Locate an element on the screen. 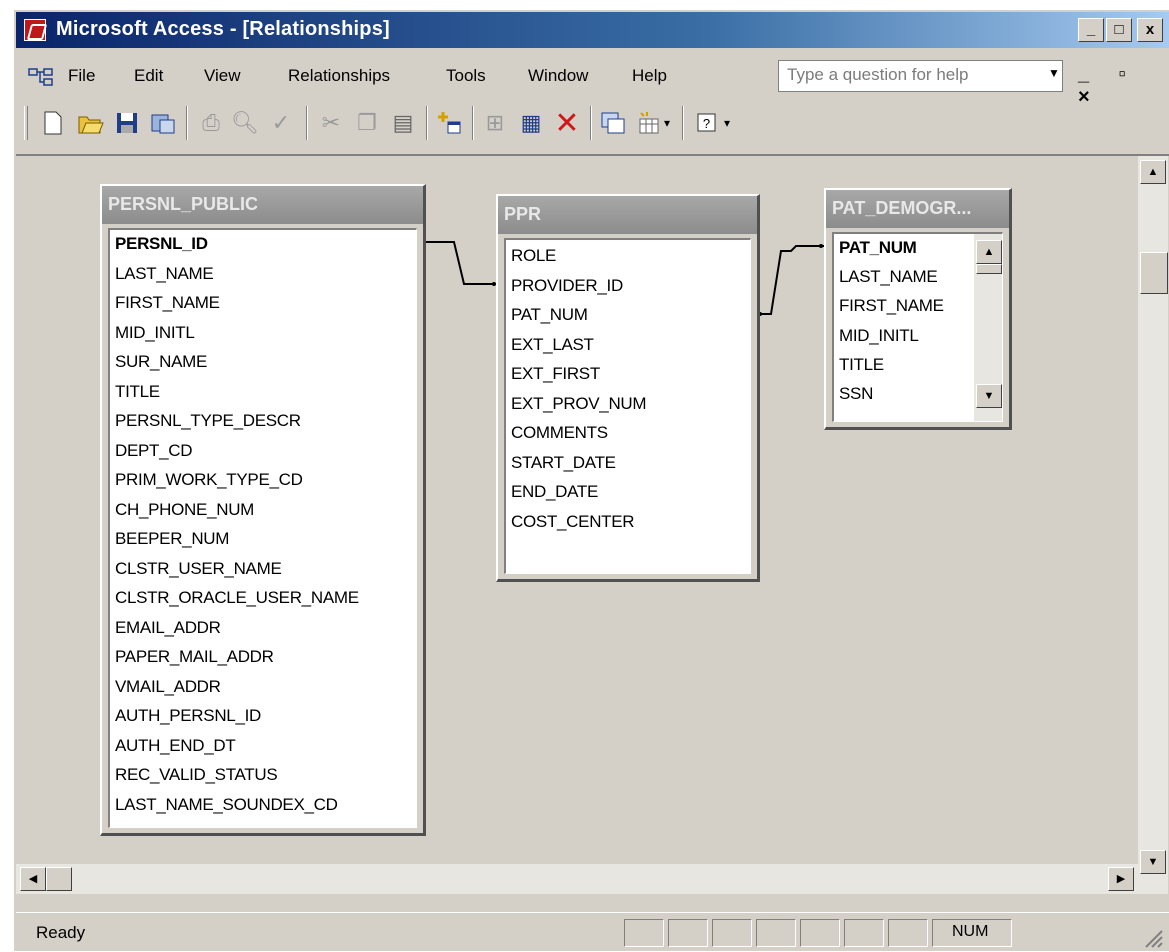 Image resolution: width=1169 pixels, height=952 pixels. save-icon is located at coordinates (127, 123).